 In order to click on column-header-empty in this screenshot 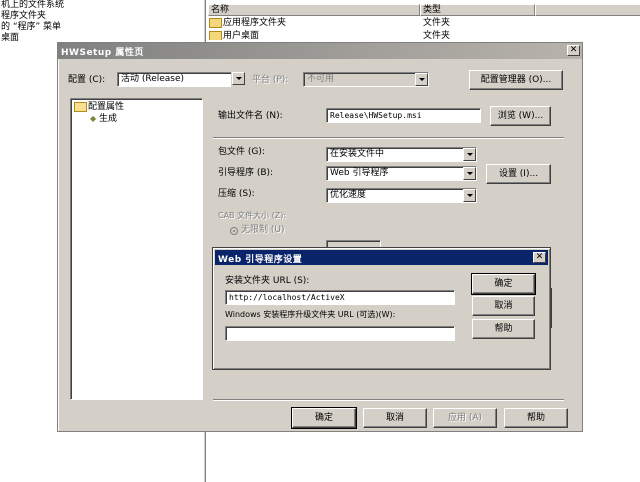, I will do `click(587, 10)`.